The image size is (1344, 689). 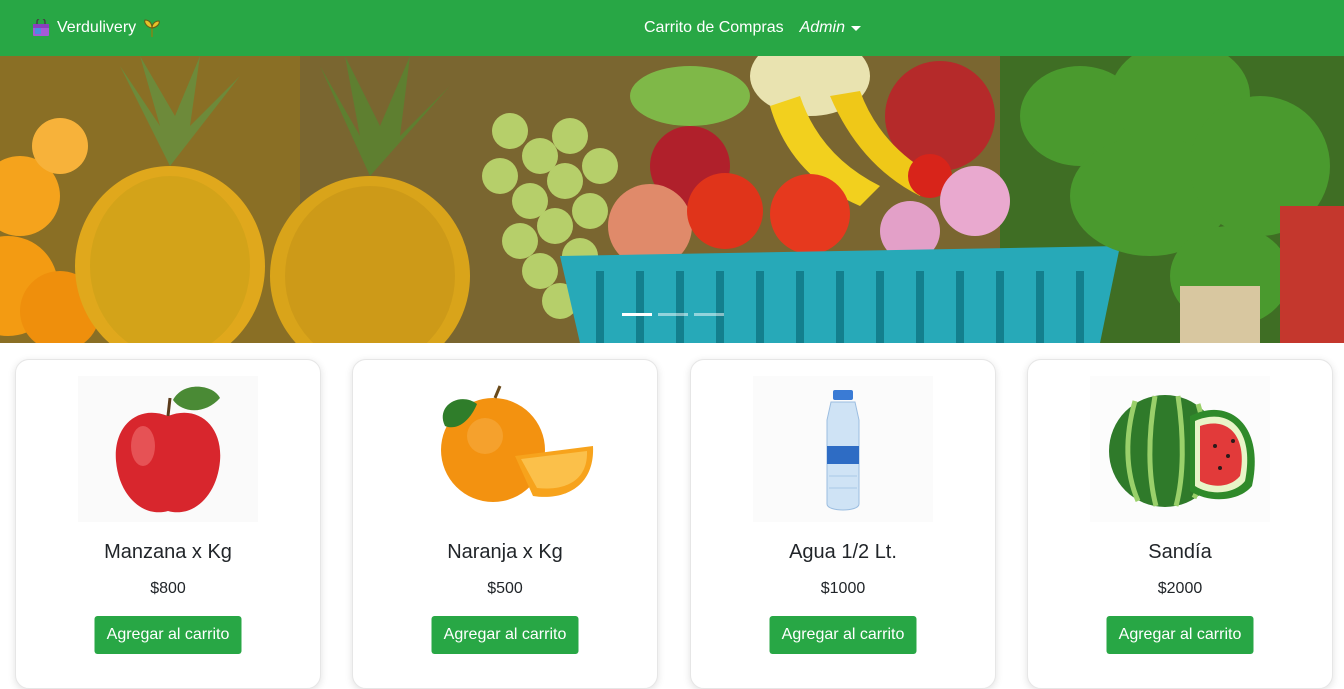 What do you see at coordinates (714, 28) in the screenshot?
I see `cart-link: Carrito de Compras` at bounding box center [714, 28].